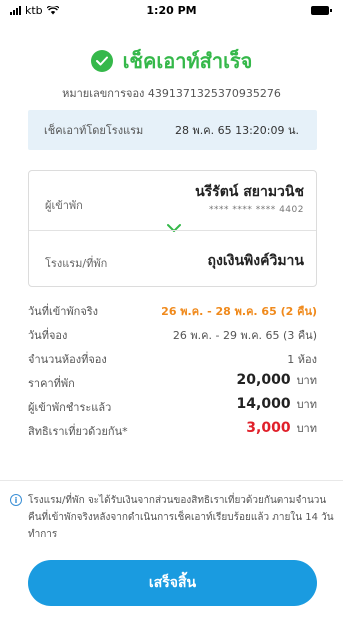 The width and height of the screenshot is (343, 622). I want to click on subsidy-label: สิทธิเราเที่ยวด้วยกัน*, so click(78, 431).